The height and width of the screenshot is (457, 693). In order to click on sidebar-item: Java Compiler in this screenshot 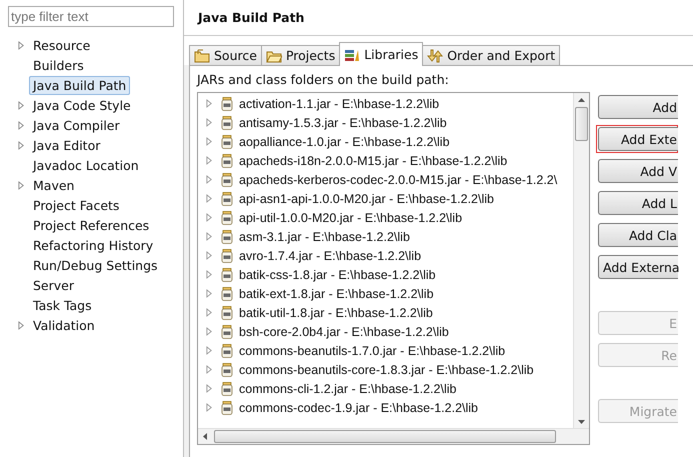, I will do `click(76, 125)`.